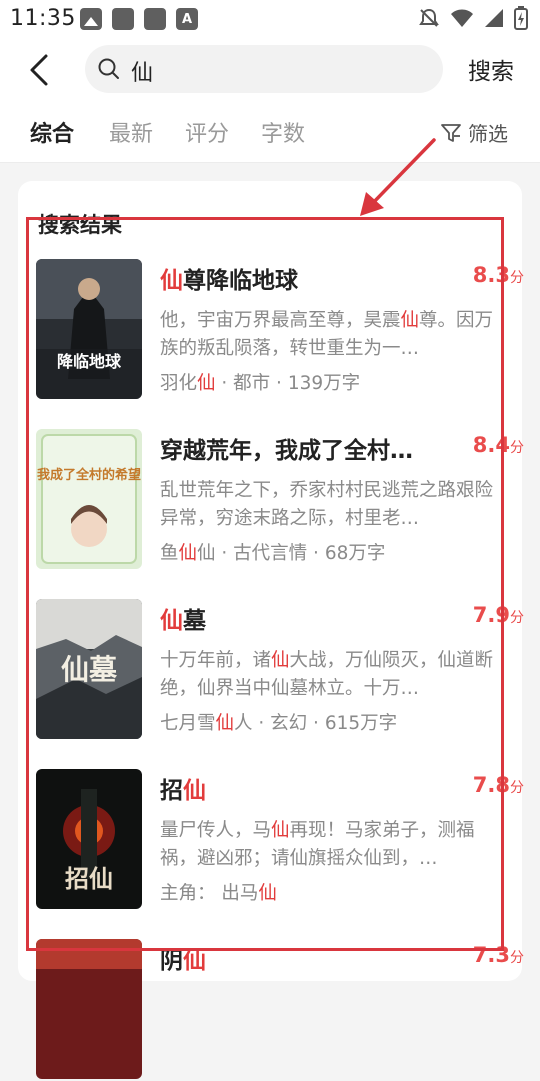  I want to click on header-divider, so click(270, 162).